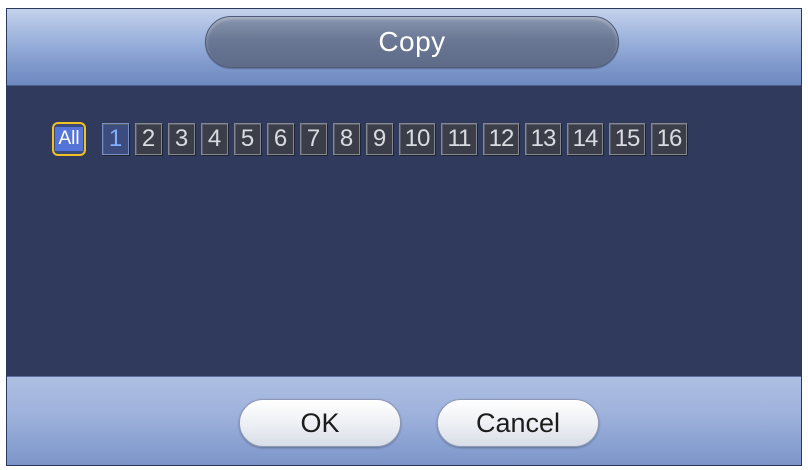 Image resolution: width=808 pixels, height=470 pixels. What do you see at coordinates (518, 423) in the screenshot?
I see `cancel-button: Cancel` at bounding box center [518, 423].